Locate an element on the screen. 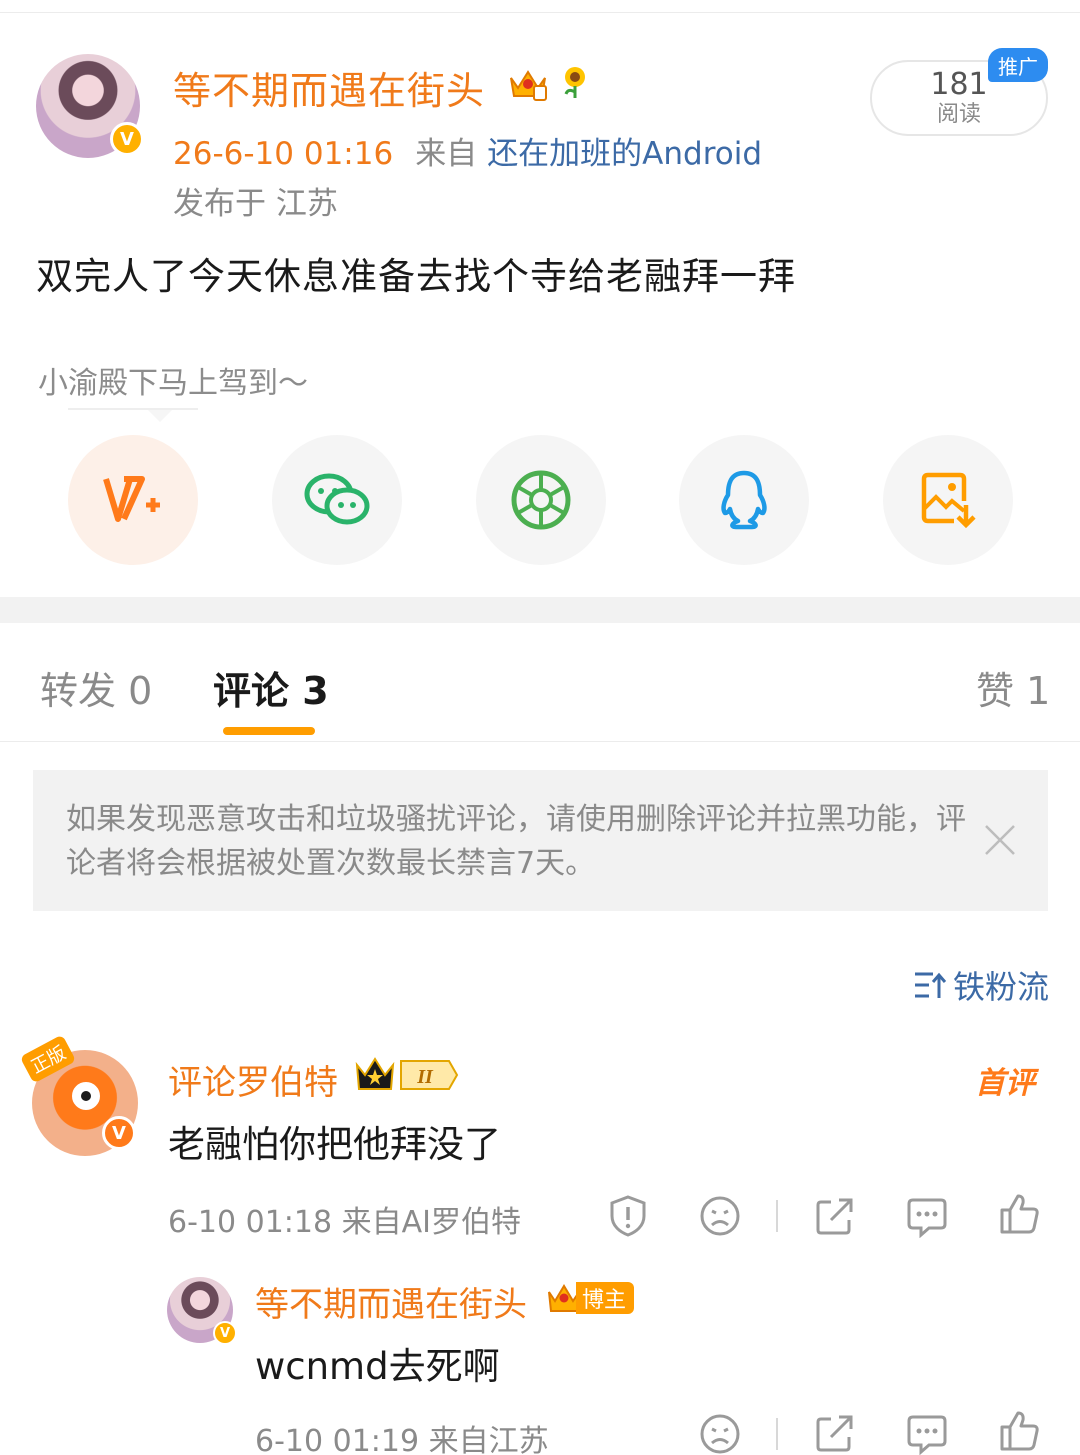  fan-level-icon: II is located at coordinates (407, 1073).